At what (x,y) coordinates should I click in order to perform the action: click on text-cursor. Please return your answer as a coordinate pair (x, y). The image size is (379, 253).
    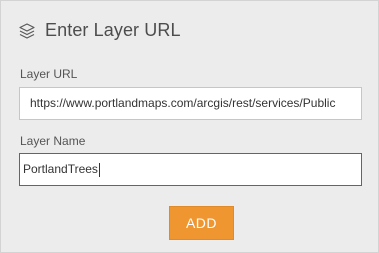
    Looking at the image, I should click on (99, 169).